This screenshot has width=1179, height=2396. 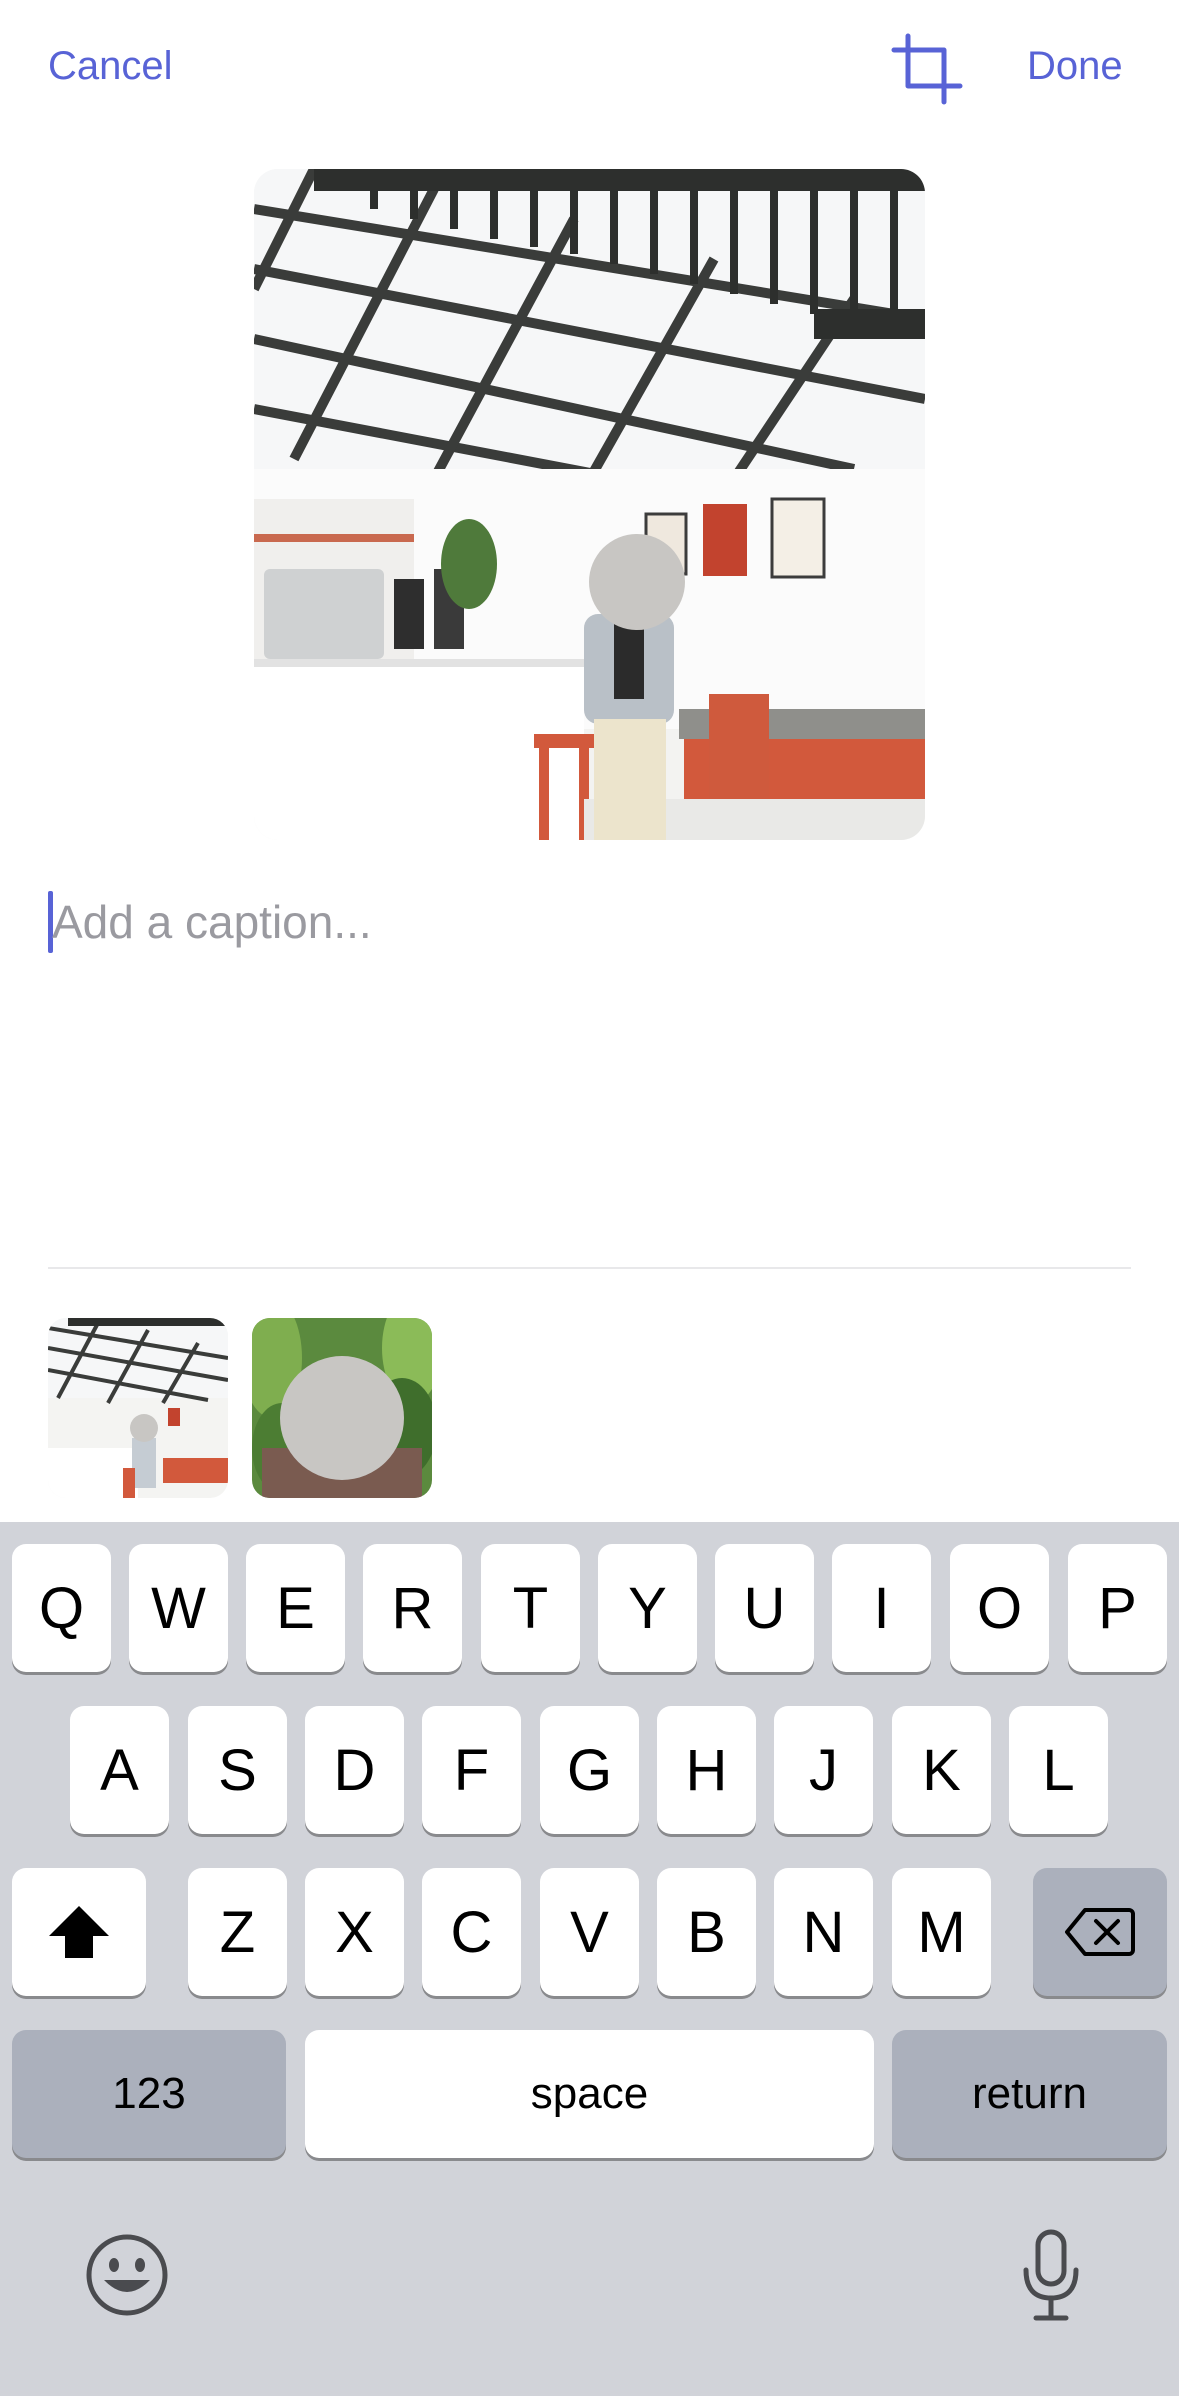 What do you see at coordinates (295, 1608) in the screenshot?
I see `key-e: E` at bounding box center [295, 1608].